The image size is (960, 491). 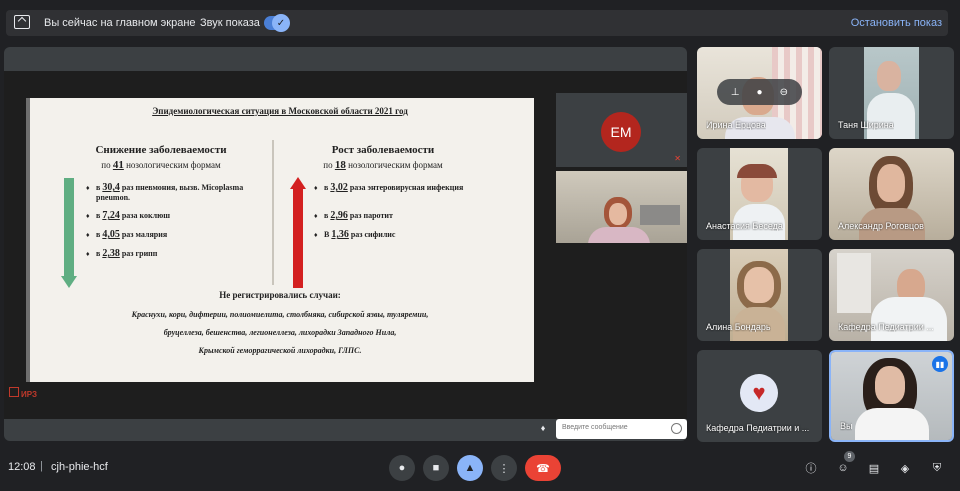 What do you see at coordinates (28, 240) in the screenshot?
I see `slide-left-stripe` at bounding box center [28, 240].